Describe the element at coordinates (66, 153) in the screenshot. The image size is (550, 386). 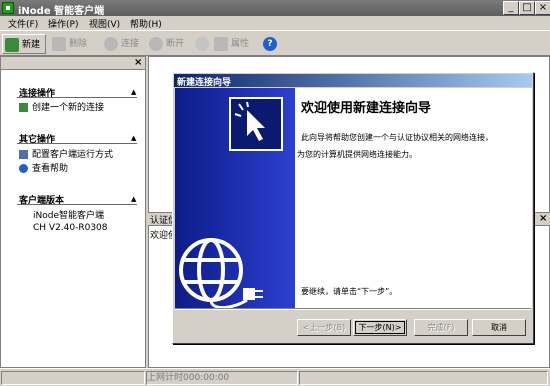
I see `link-configure-run-mode: 配置客户端运行方式` at that location.